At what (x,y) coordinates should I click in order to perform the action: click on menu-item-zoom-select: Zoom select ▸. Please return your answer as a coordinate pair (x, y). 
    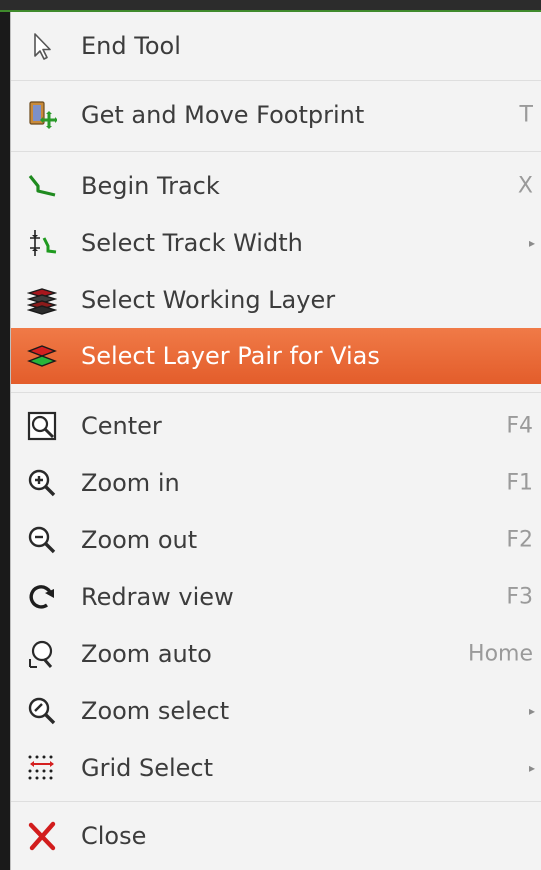
    Looking at the image, I should click on (276, 711).